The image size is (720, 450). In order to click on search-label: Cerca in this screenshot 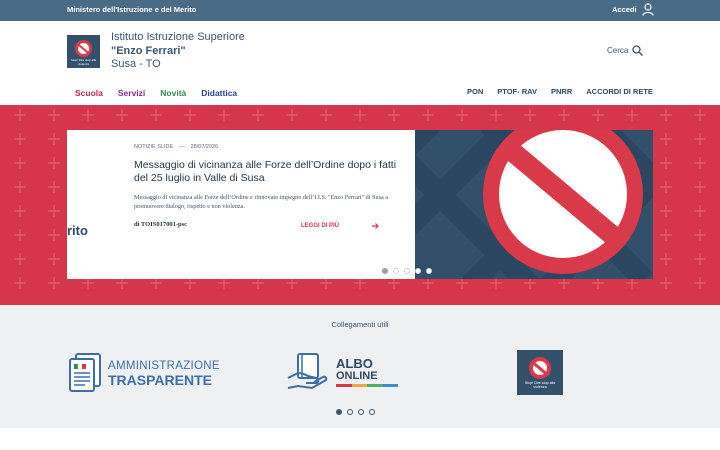, I will do `click(618, 50)`.